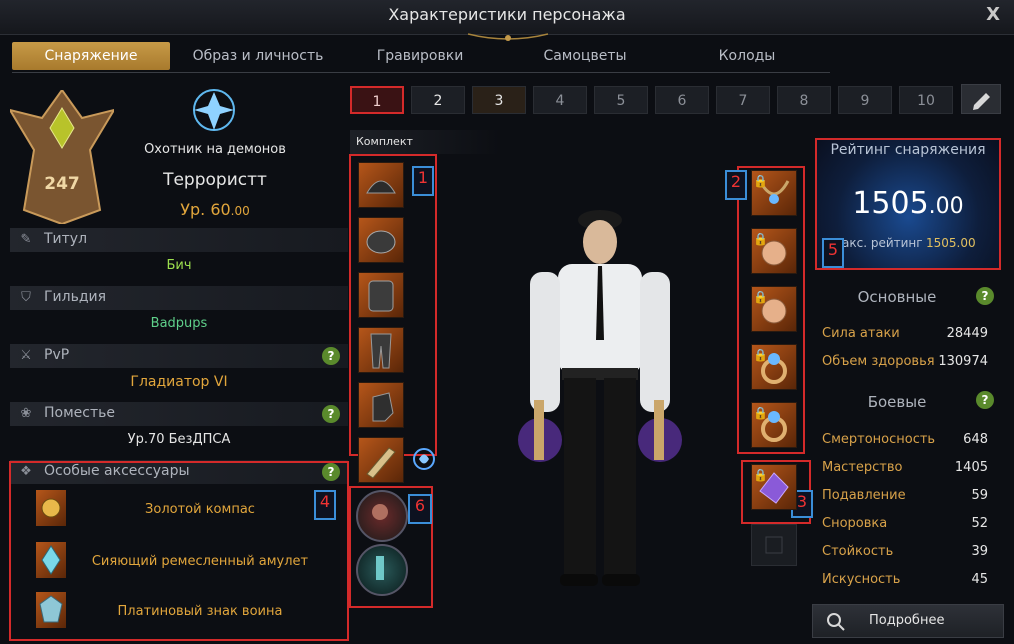 The height and width of the screenshot is (644, 1014). What do you see at coordinates (499, 100) in the screenshot?
I see `preset-button-3: 3` at bounding box center [499, 100].